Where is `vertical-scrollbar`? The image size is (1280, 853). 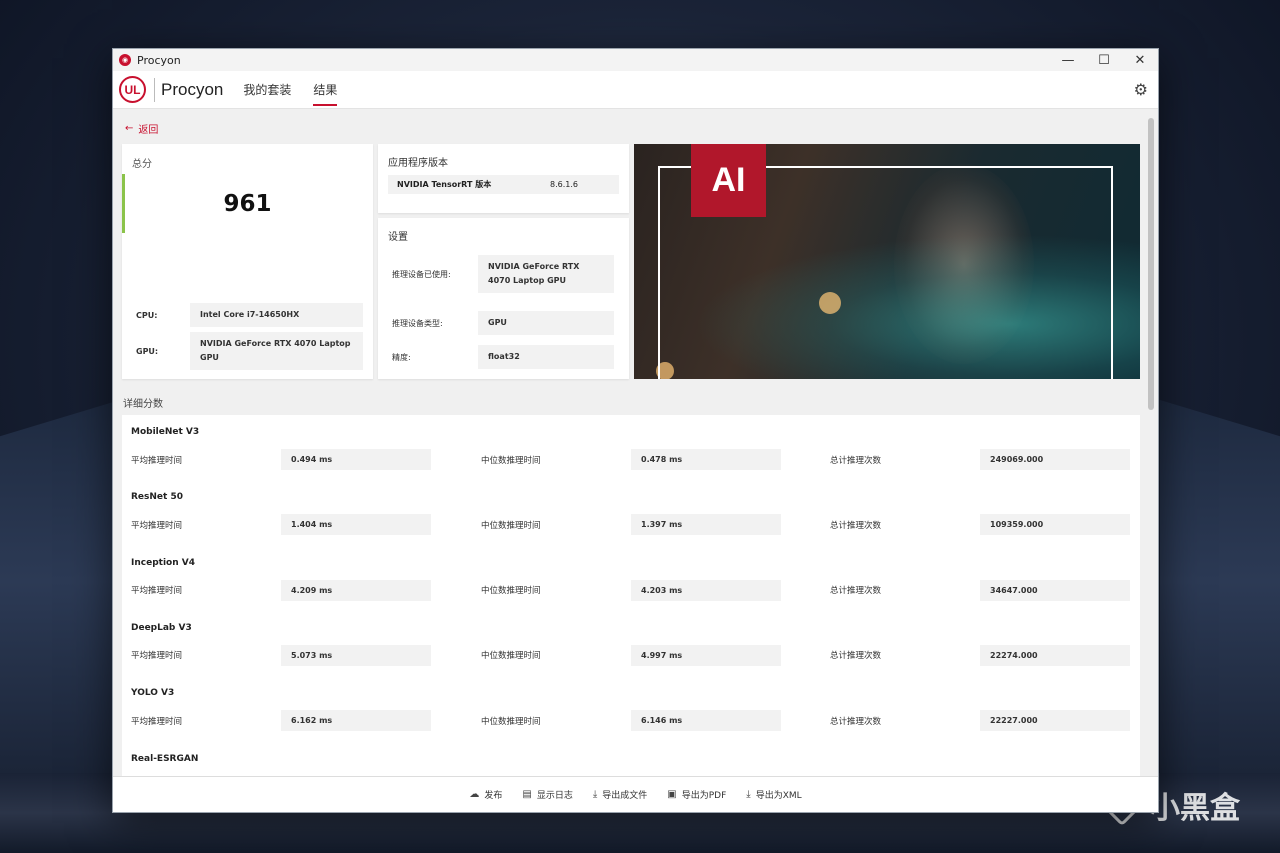 vertical-scrollbar is located at coordinates (1151, 443).